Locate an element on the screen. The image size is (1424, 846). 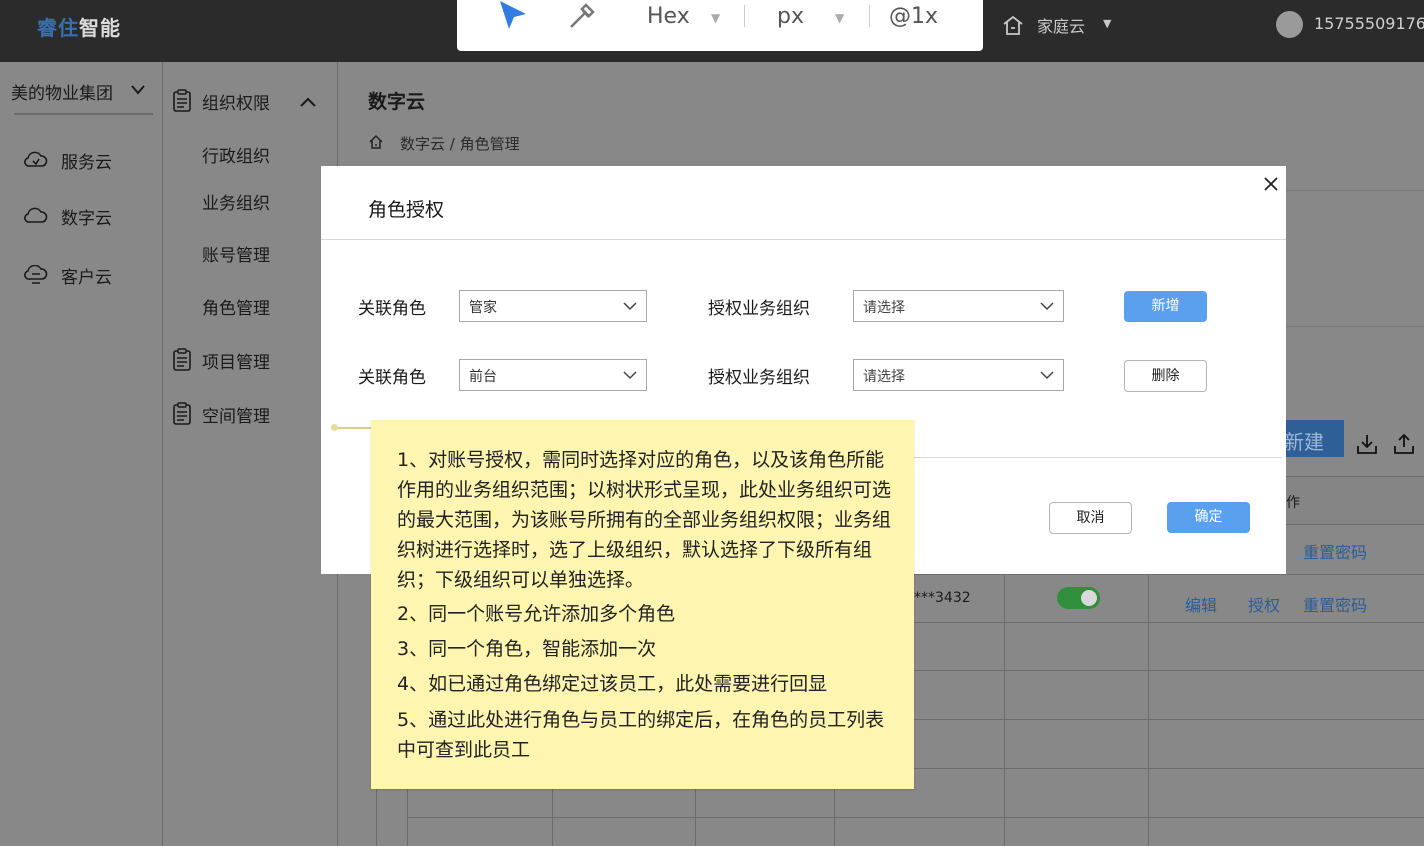
close-icon is located at coordinates (1271, 184).